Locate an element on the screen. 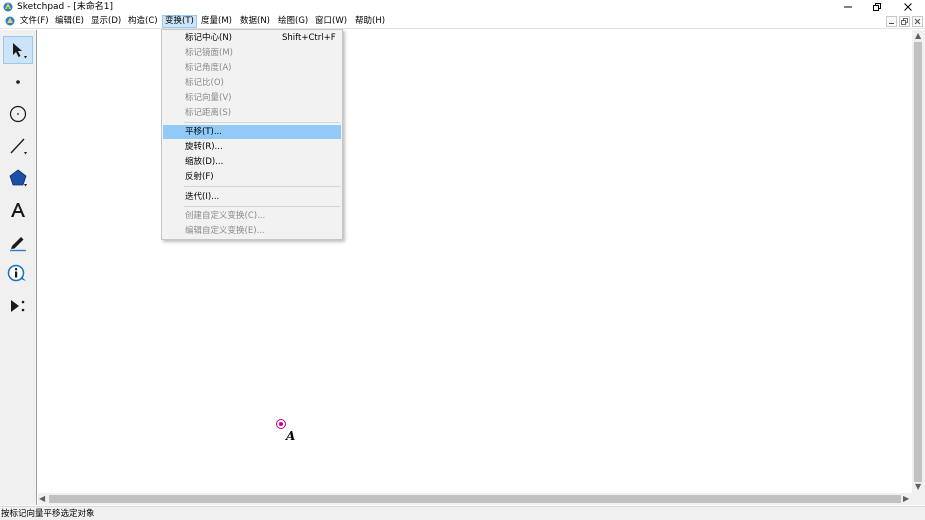 The height and width of the screenshot is (520, 925). menu-item-mark-mirror: 标记镜面(M) is located at coordinates (252, 53).